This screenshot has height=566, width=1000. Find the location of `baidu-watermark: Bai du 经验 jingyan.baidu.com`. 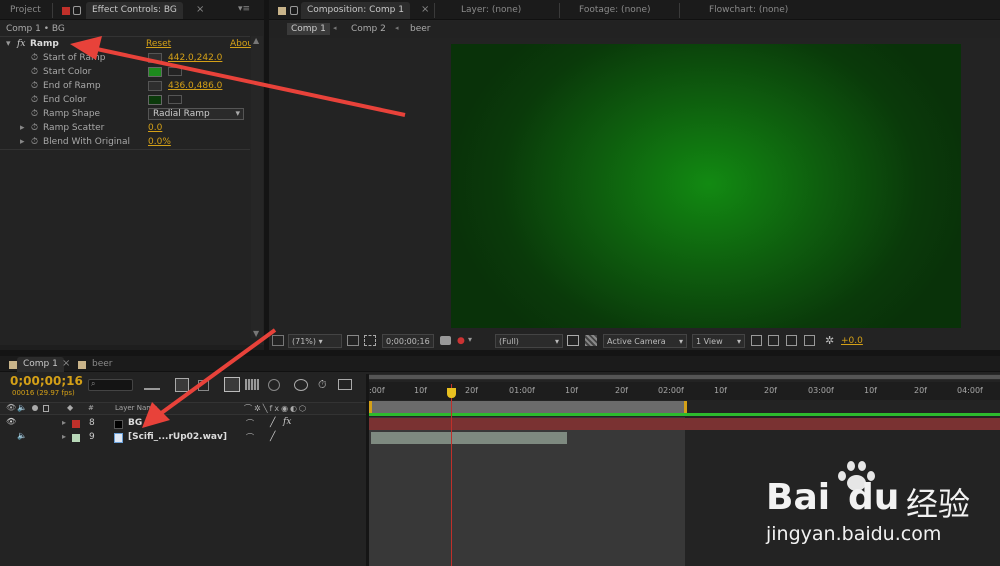

baidu-watermark: Bai du 经验 jingyan.baidu.com is located at coordinates (881, 507).